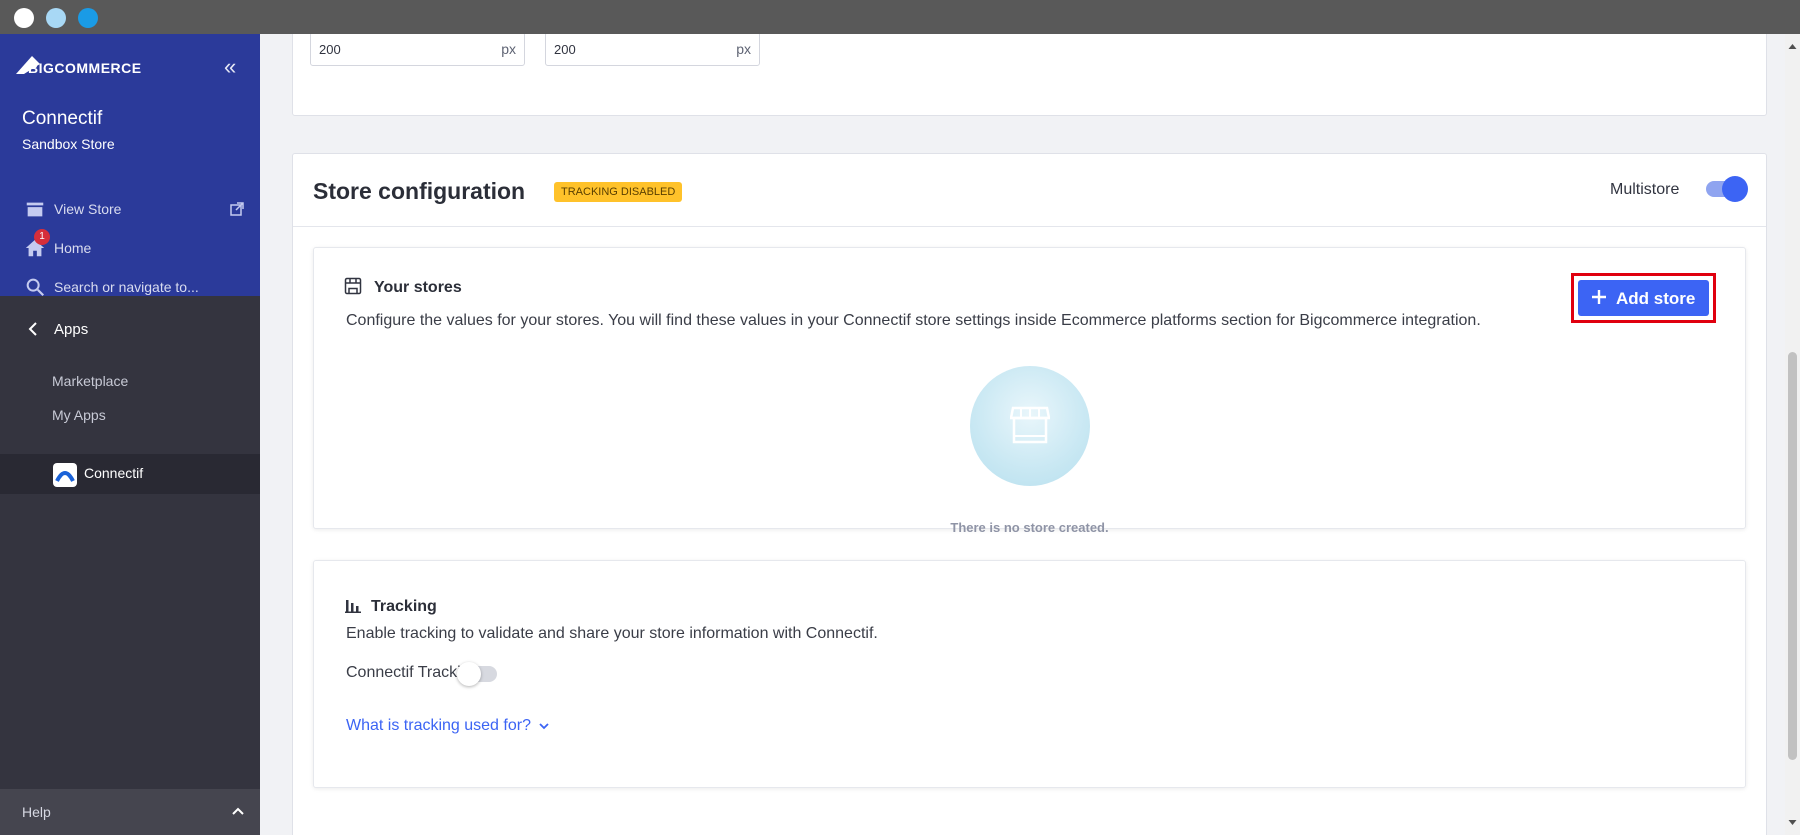 This screenshot has width=1800, height=835. I want to click on tracking-info-link-text: What is tracking used for?, so click(438, 725).